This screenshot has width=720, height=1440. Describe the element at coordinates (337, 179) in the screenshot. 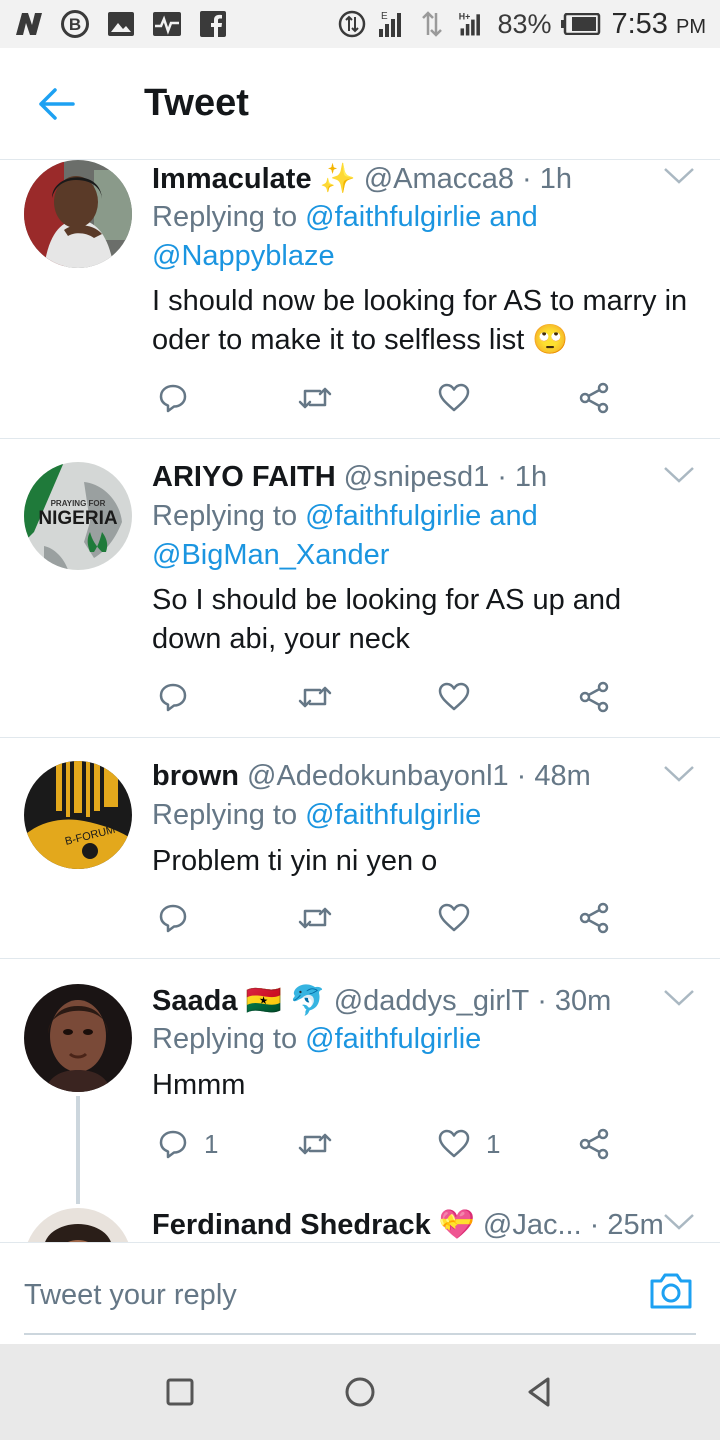

I see `sparkles-emoji: ✨` at that location.